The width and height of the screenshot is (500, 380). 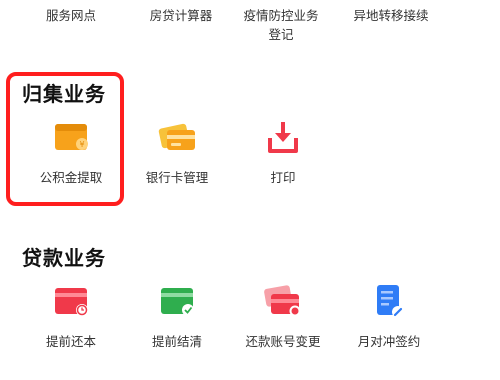 I want to click on epidemic-registration-item: 疫情防控业务 登记, so click(x=281, y=25).